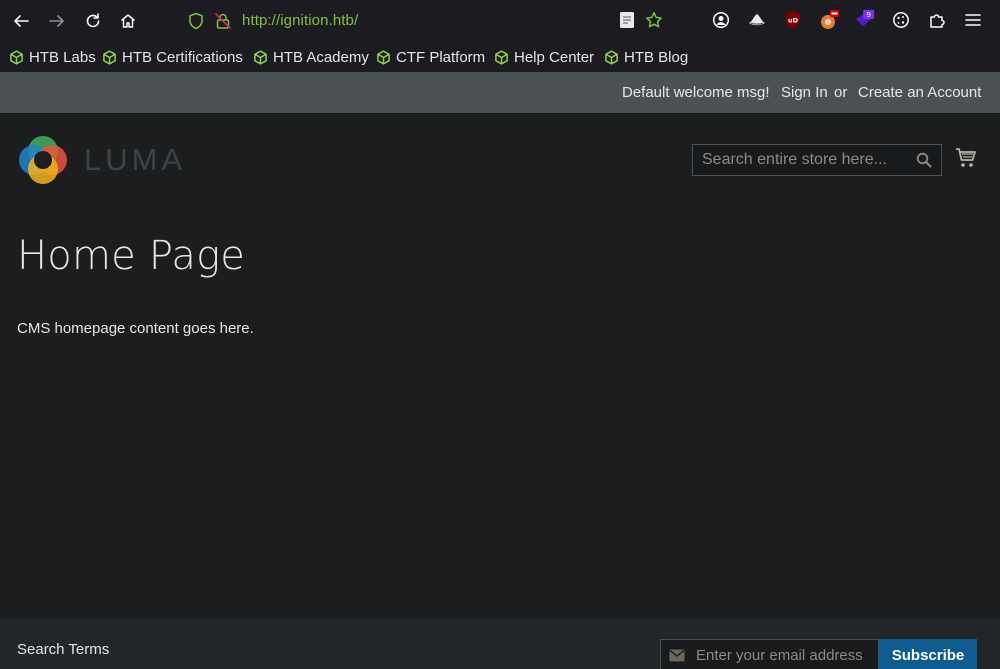  I want to click on extension-badge-count: 9, so click(868, 14).